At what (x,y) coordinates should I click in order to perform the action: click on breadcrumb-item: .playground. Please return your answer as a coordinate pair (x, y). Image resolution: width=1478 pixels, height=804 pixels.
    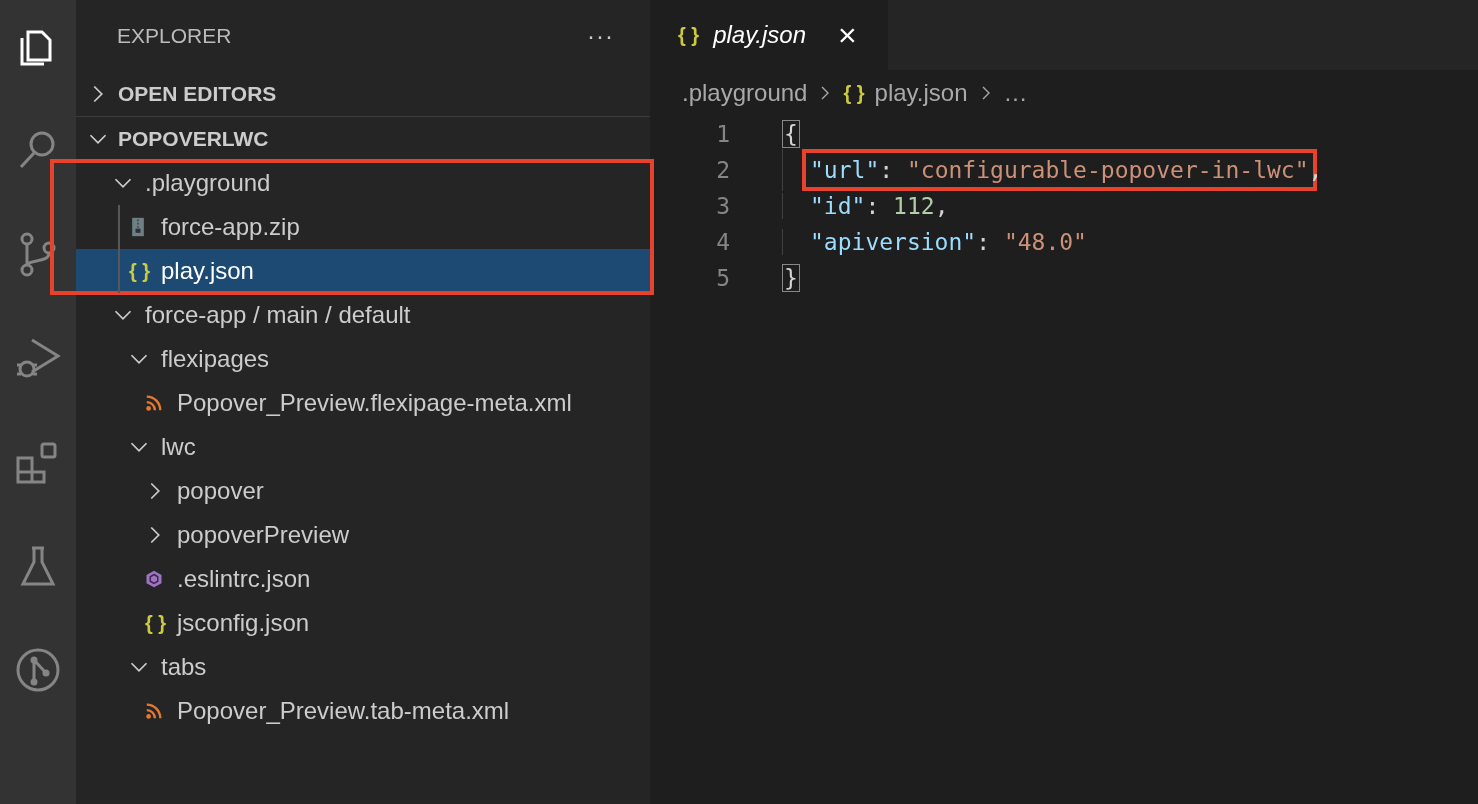
    Looking at the image, I should click on (745, 93).